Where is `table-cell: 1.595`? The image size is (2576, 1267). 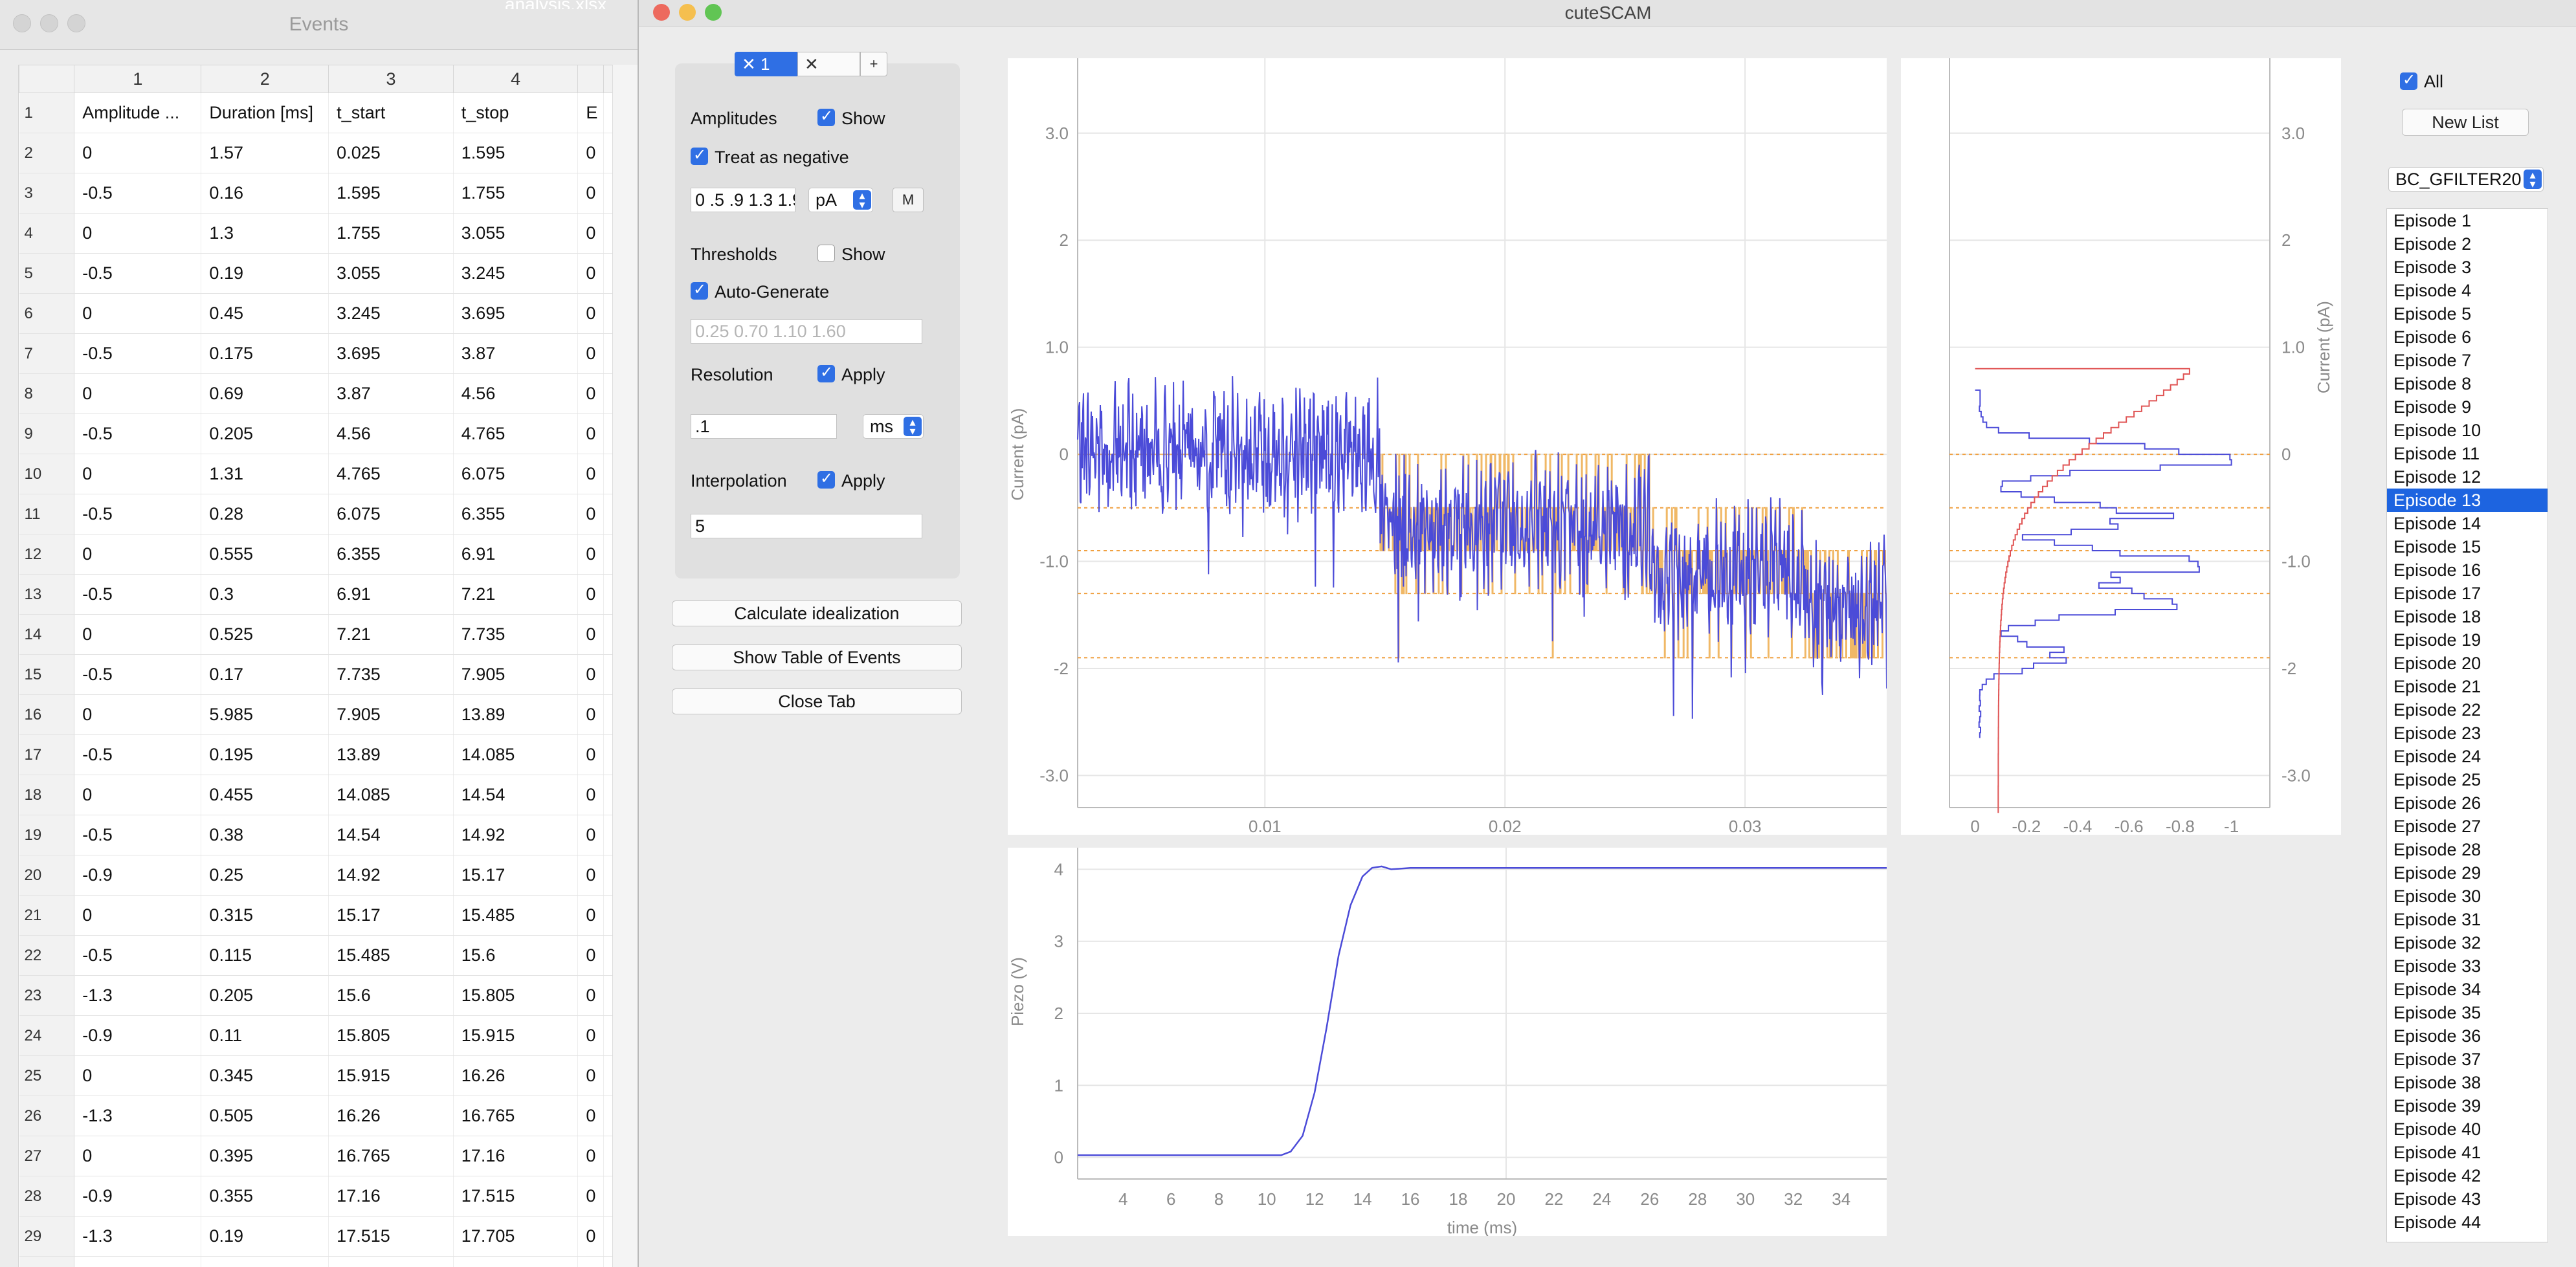 table-cell: 1.595 is located at coordinates (391, 193).